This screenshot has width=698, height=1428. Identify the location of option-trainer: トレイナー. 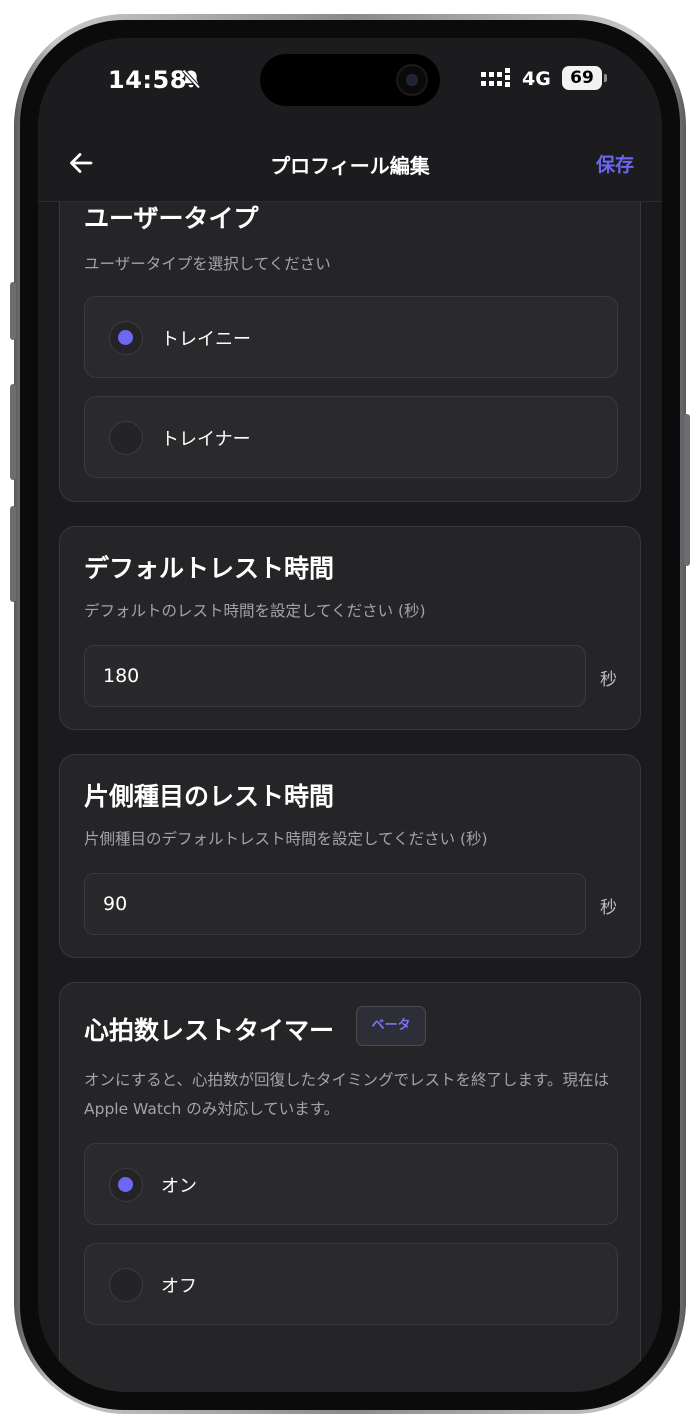
(351, 437).